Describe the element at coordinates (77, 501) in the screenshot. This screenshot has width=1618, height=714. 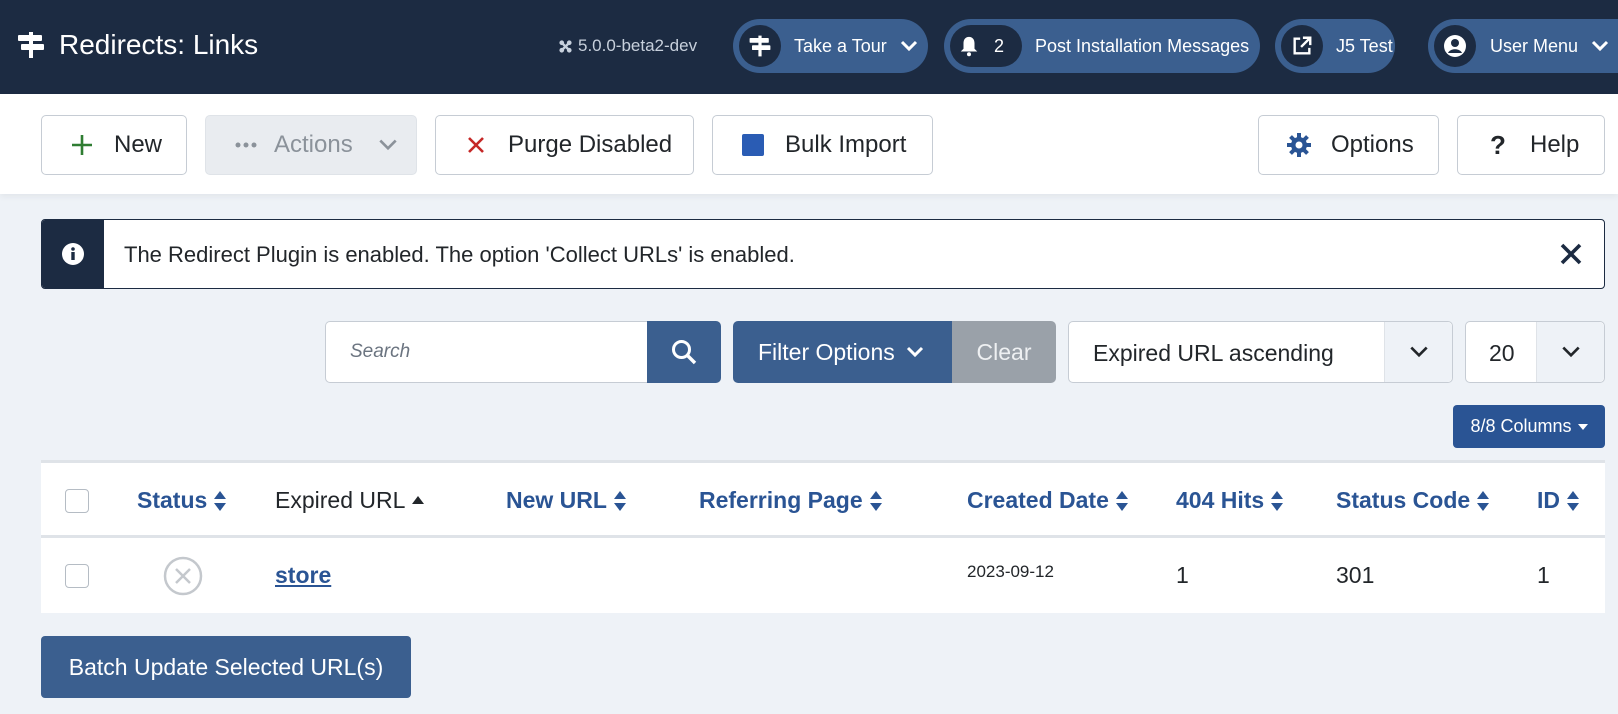
I see `select-all-checkbox` at that location.